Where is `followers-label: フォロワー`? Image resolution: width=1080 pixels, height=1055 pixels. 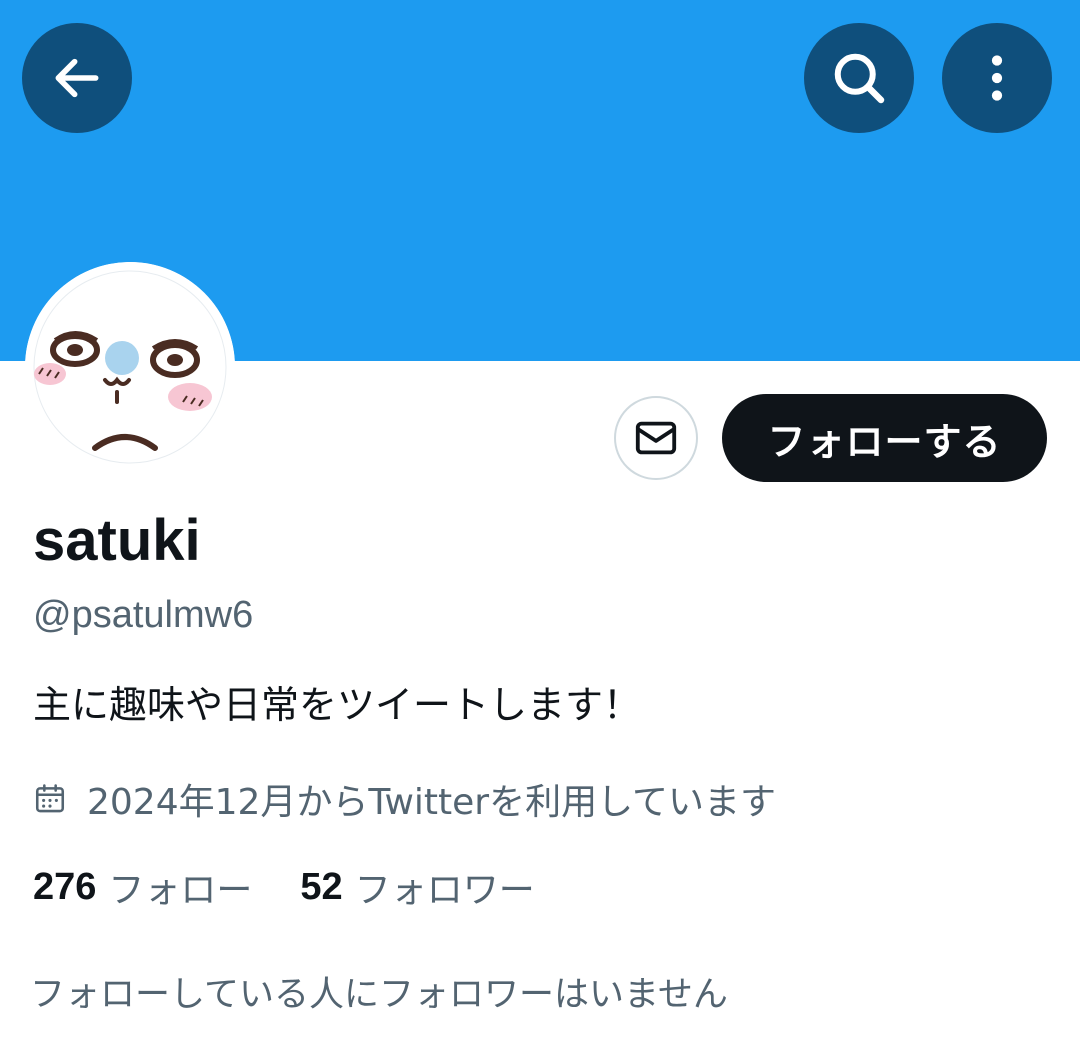
followers-label: フォロワー is located at coordinates (444, 890).